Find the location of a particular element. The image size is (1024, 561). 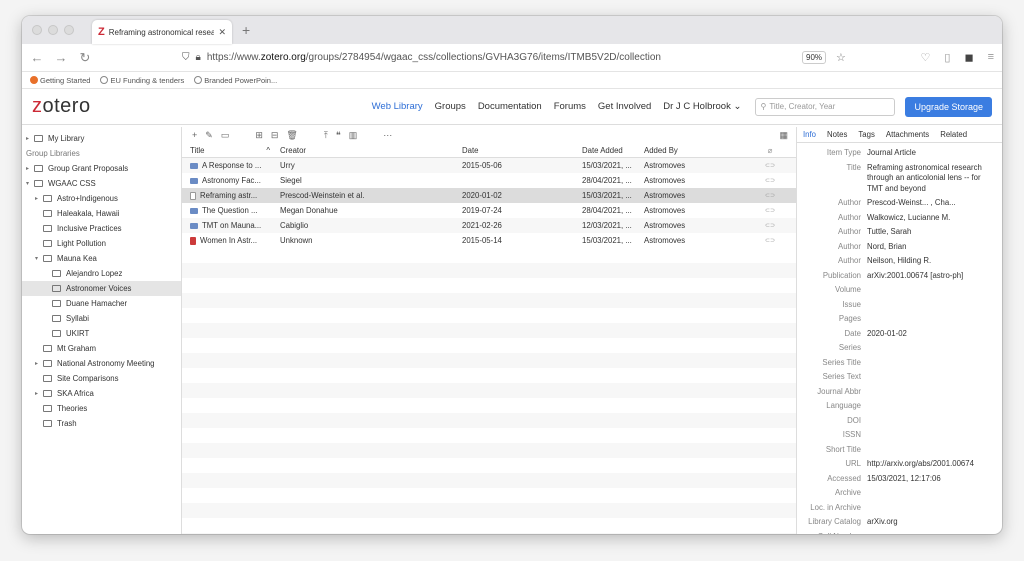

paperclip-icon: ⌀ is located at coordinates (770, 150).